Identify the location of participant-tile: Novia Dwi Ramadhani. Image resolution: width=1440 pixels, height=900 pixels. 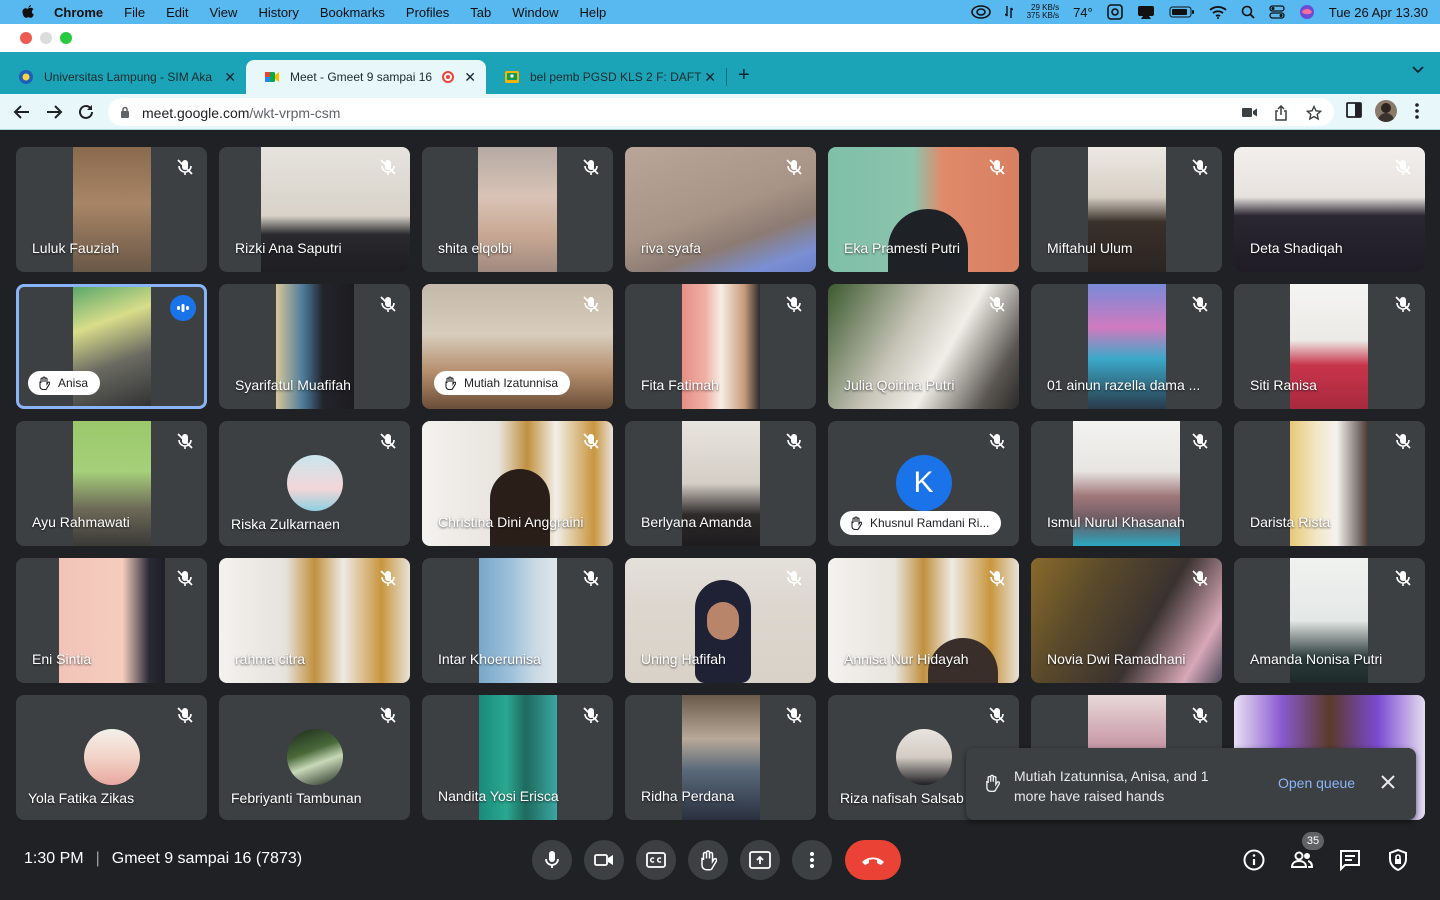
(1126, 620).